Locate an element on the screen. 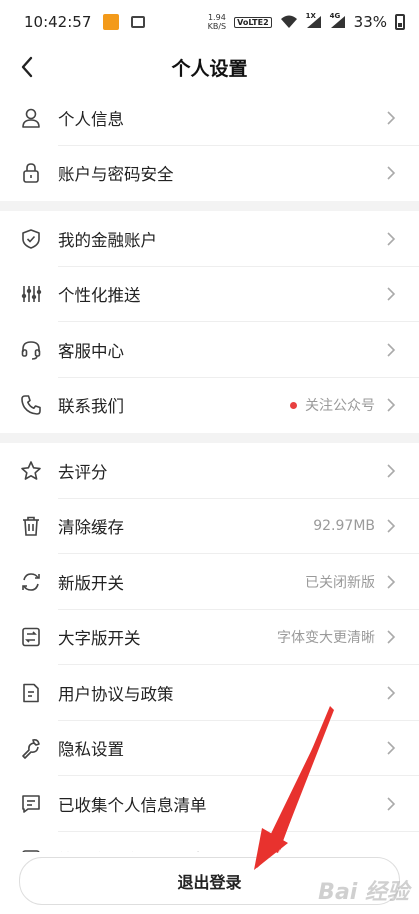 Image resolution: width=419 pixels, height=914 pixels. header: 个人设置 is located at coordinates (209, 67).